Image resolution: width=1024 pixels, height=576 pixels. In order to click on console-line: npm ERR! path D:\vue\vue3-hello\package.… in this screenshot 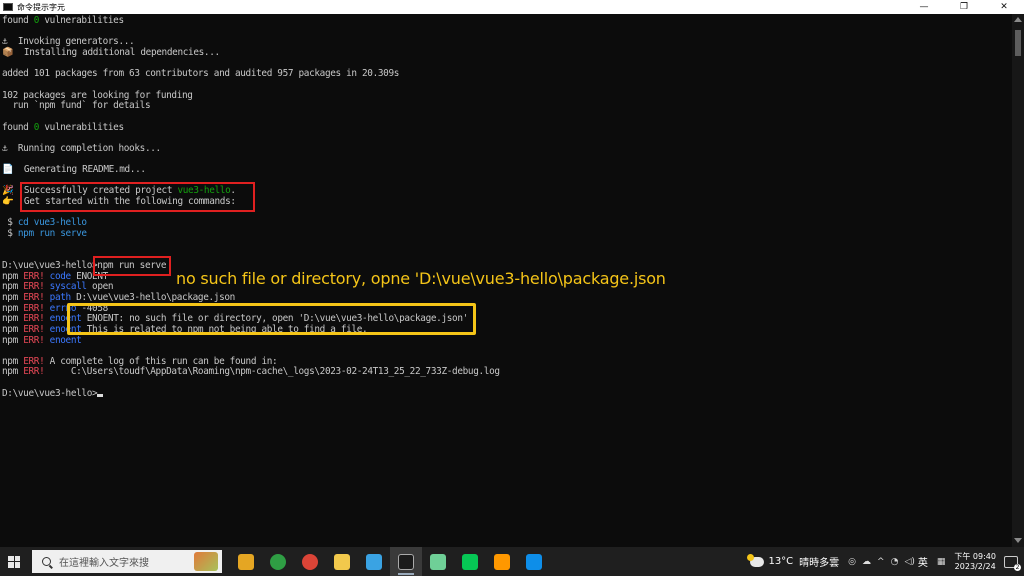, I will do `click(118, 297)`.